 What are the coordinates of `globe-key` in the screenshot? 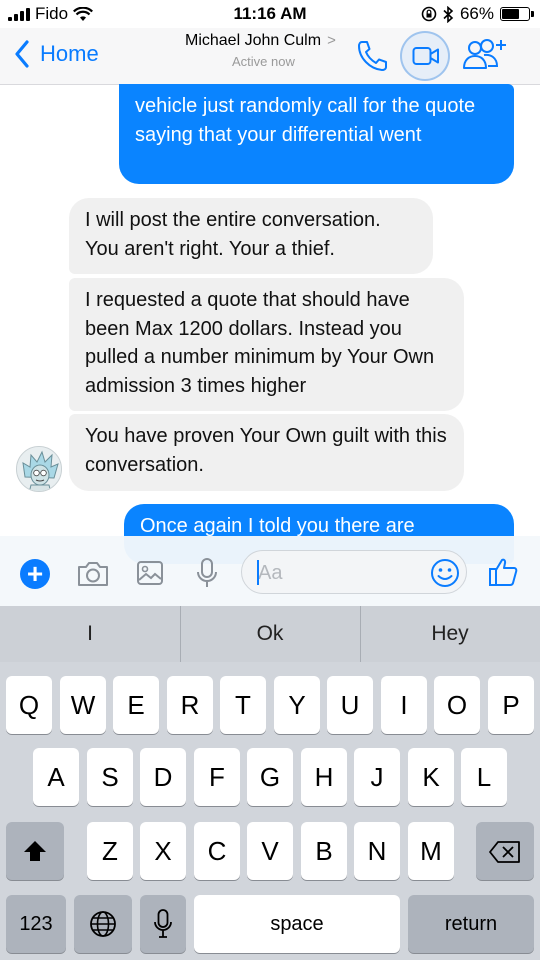 It's located at (103, 924).